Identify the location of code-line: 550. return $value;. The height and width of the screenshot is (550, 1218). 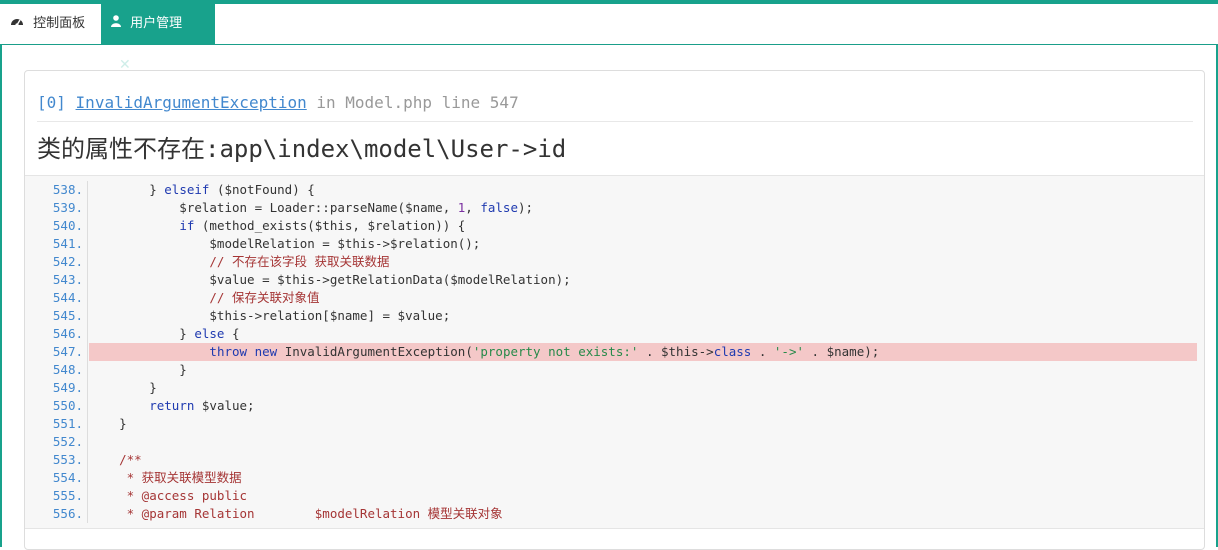
(614, 406).